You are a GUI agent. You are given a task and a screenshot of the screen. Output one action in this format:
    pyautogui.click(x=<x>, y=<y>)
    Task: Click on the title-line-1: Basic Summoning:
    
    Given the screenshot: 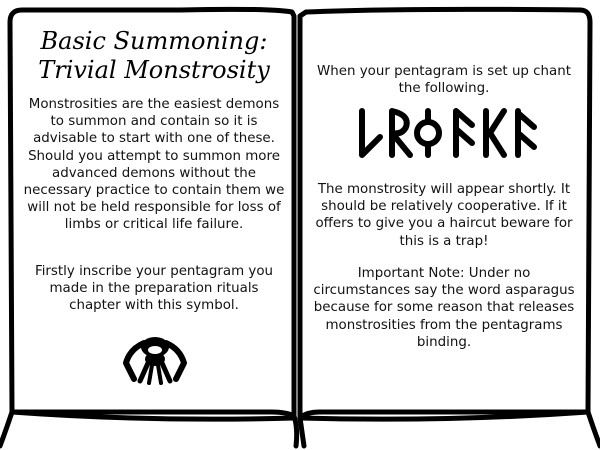 What is the action you would take?
    pyautogui.click(x=154, y=41)
    